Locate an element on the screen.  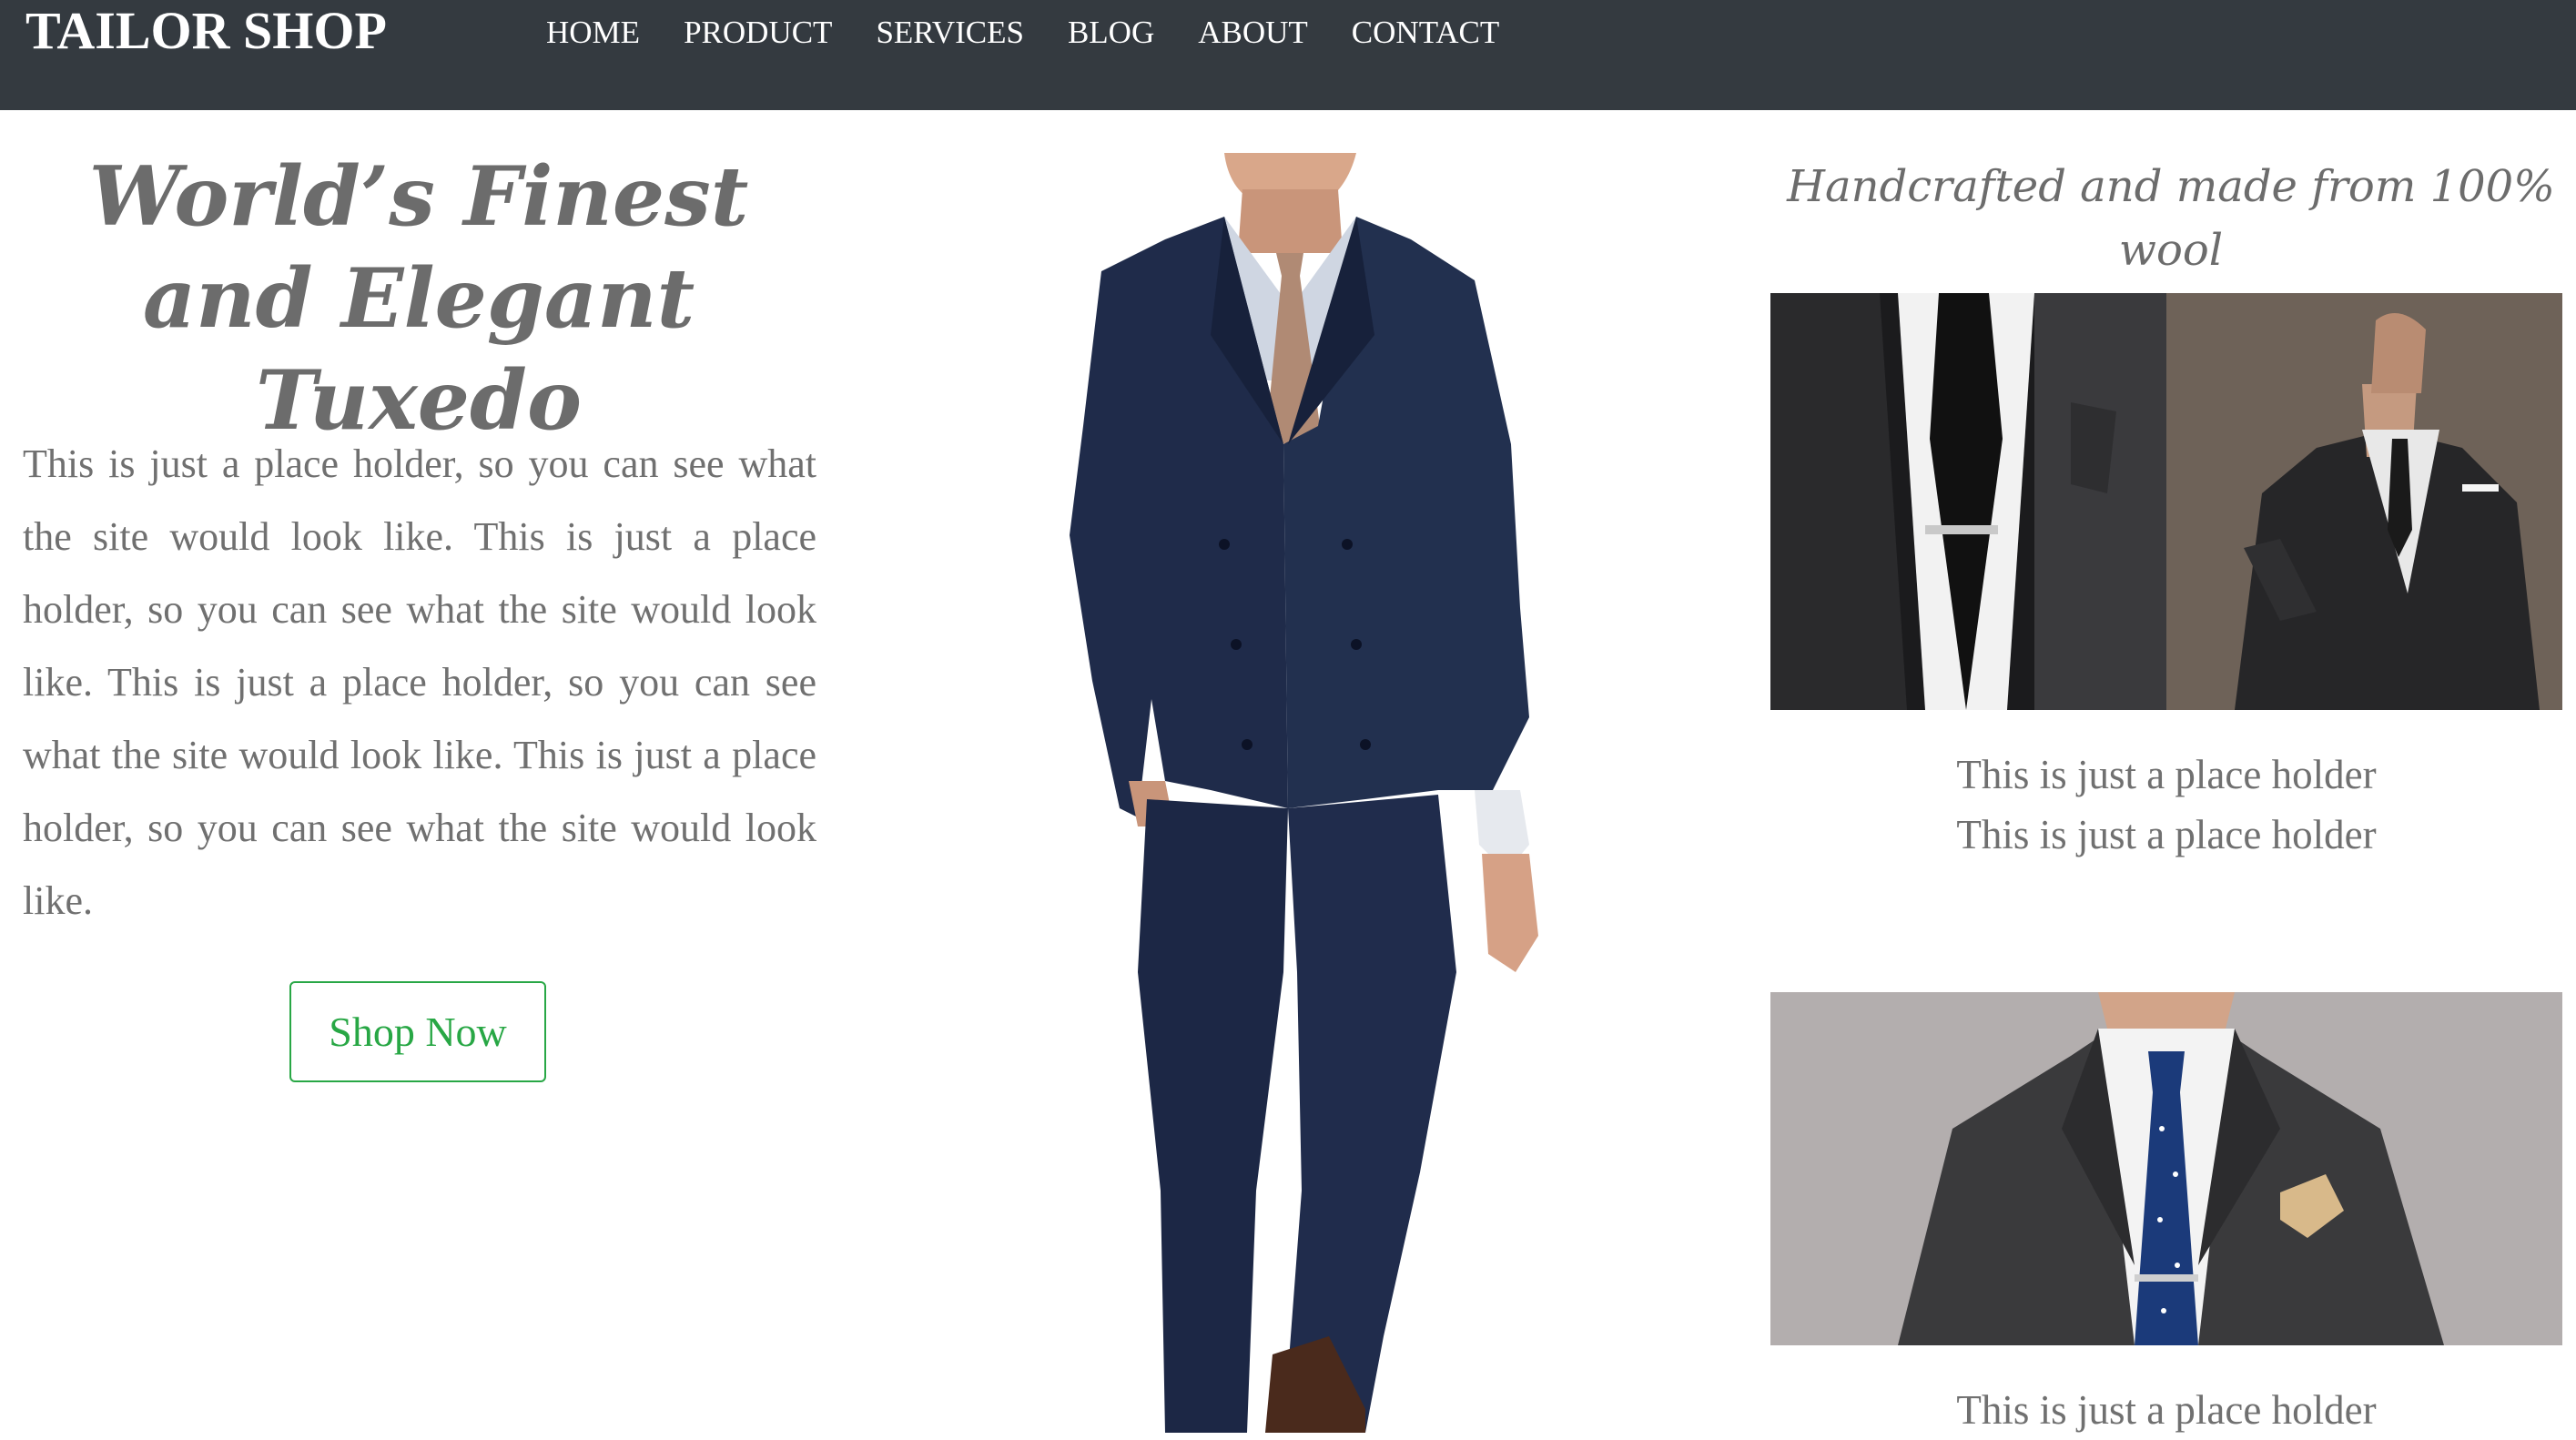
nav-link-about: ABOUT is located at coordinates (1253, 33).